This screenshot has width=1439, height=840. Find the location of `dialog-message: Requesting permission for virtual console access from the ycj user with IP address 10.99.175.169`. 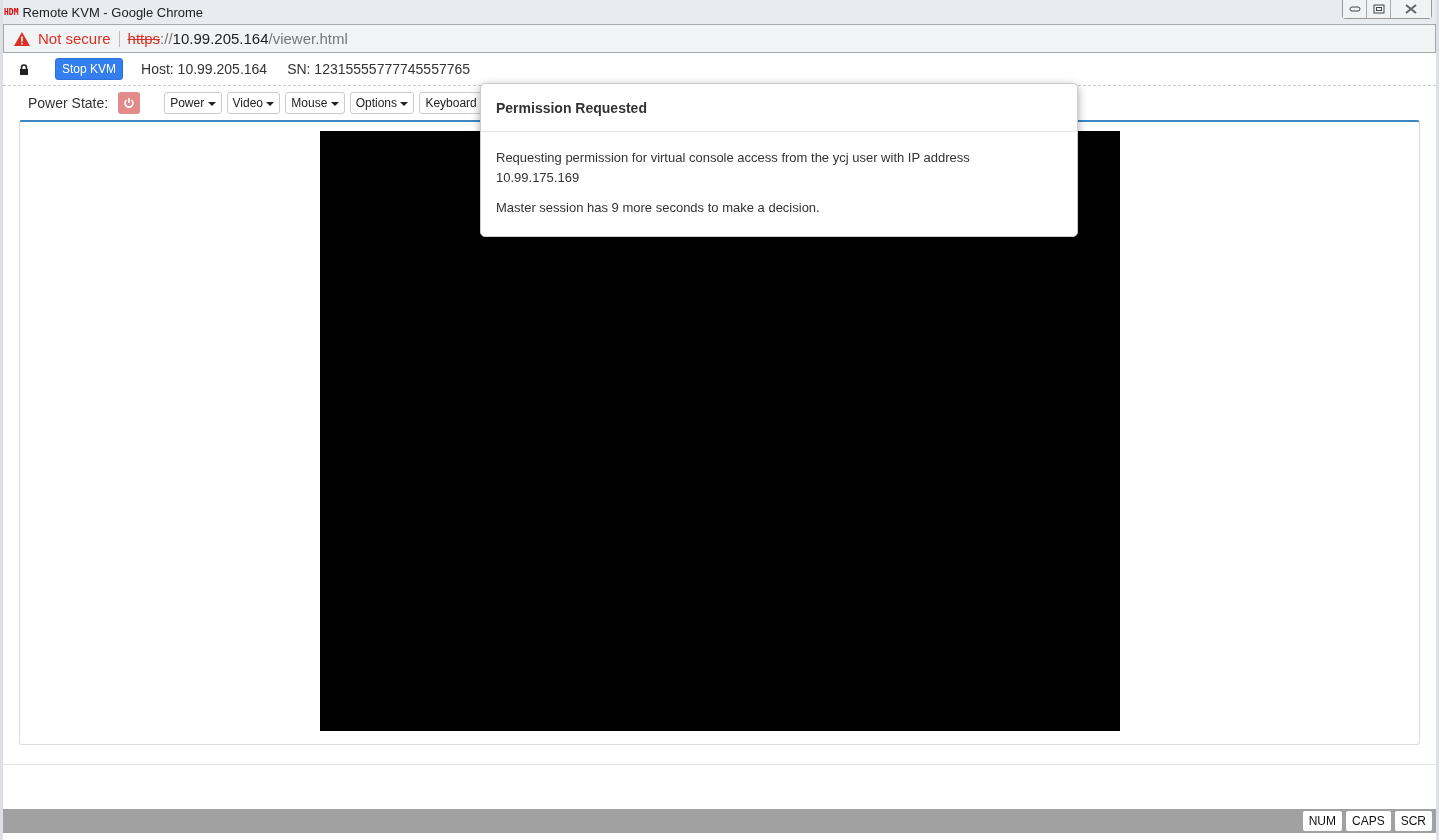

dialog-message: Requesting permission for virtual console access from the ycj user with IP address 10.99.175.169 is located at coordinates (733, 168).